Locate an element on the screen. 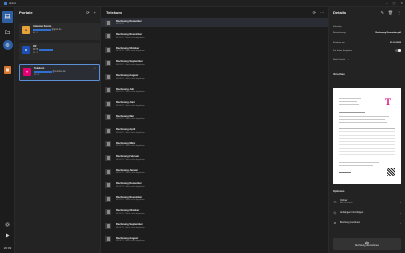 This screenshot has height=253, width=405. telekom-logo-icon: T is located at coordinates (27, 72).